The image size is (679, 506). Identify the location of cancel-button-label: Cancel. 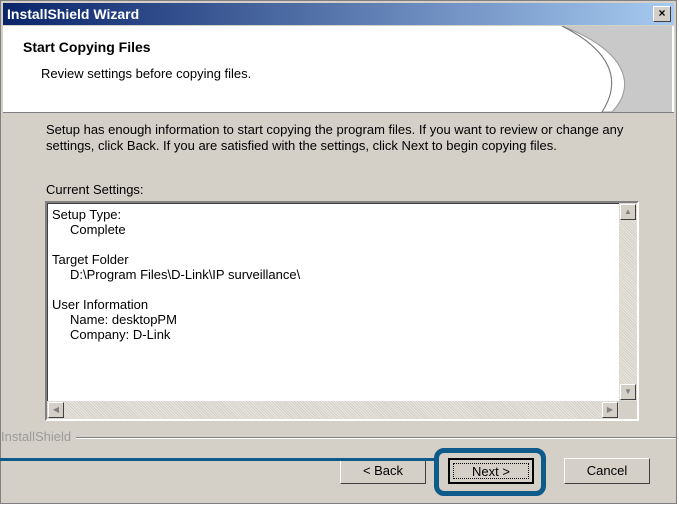
(607, 470).